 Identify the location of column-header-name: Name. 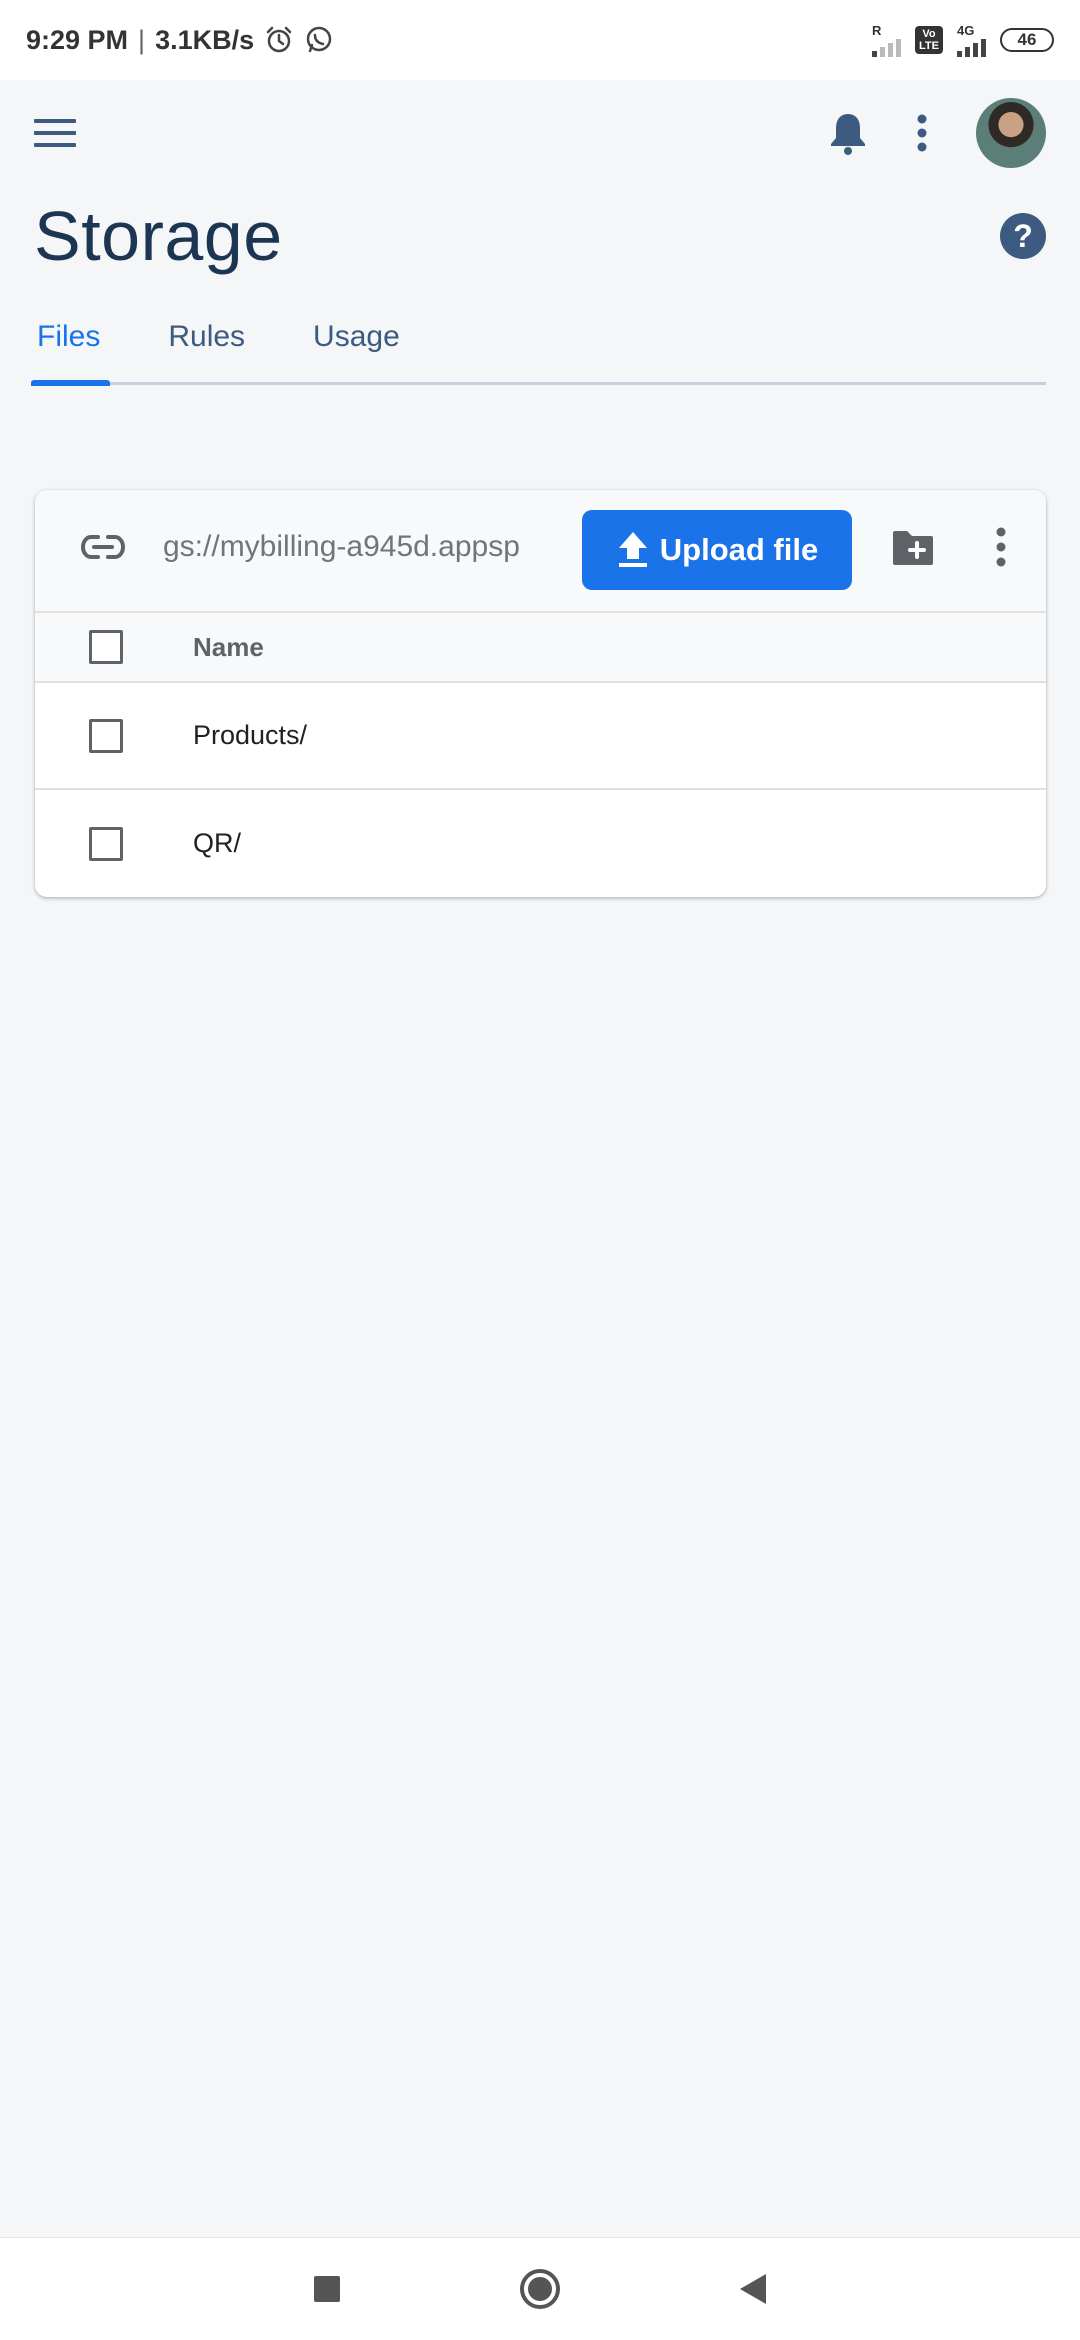
(228, 647).